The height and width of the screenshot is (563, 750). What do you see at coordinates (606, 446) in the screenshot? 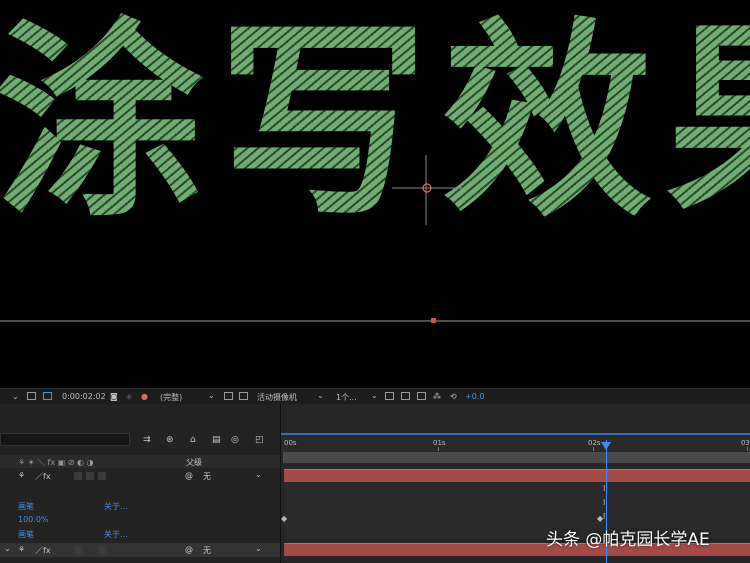
I see `current-time-handle-icon` at bounding box center [606, 446].